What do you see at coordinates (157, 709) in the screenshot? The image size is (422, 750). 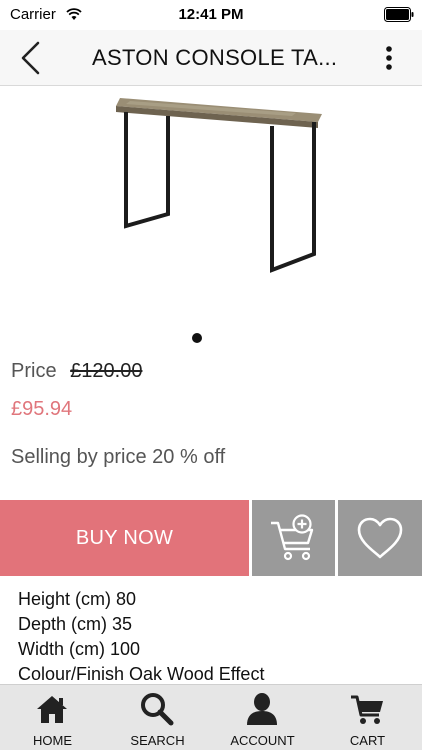 I see `search-icon` at bounding box center [157, 709].